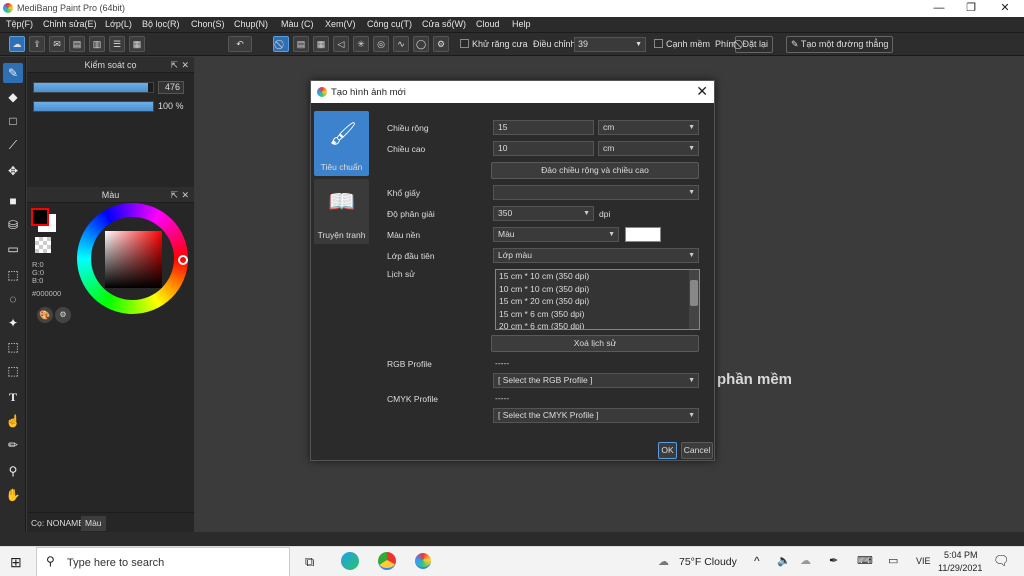  What do you see at coordinates (19, 24) in the screenshot?
I see `menu-file: Tệp(F)` at bounding box center [19, 24].